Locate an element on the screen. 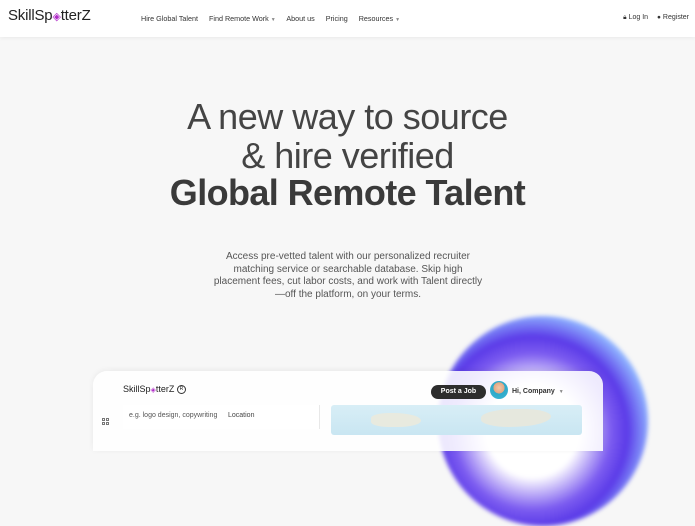 This screenshot has height=526, width=695. location-pin-icon: ◈ is located at coordinates (56, 17).